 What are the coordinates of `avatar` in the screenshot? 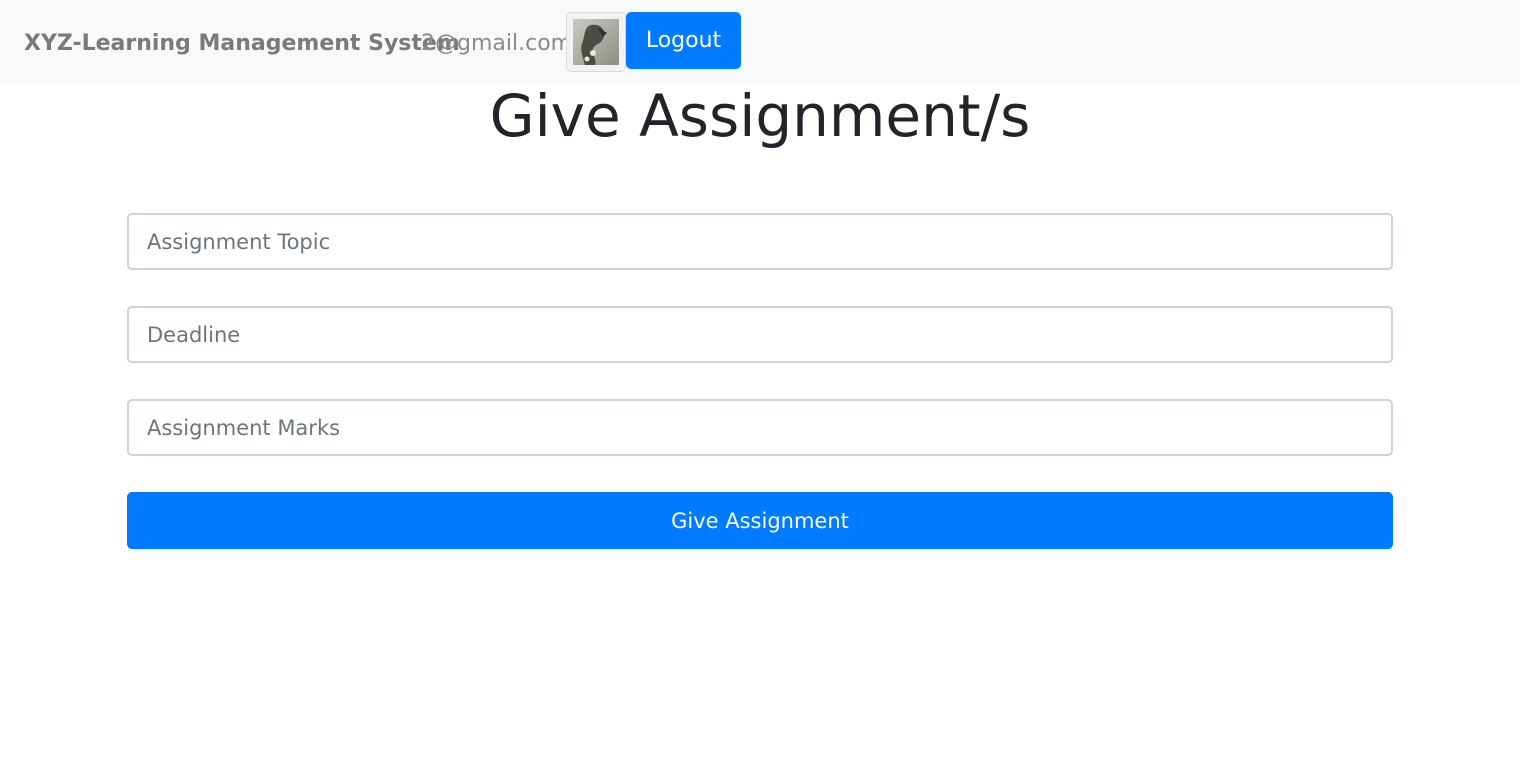 It's located at (596, 42).